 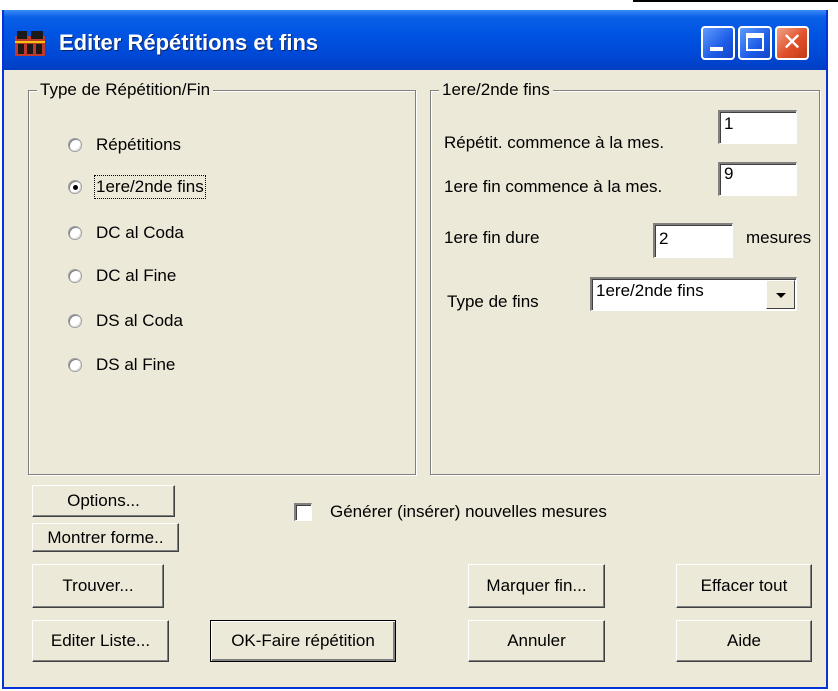 What do you see at coordinates (30, 43) in the screenshot?
I see `app-icon` at bounding box center [30, 43].